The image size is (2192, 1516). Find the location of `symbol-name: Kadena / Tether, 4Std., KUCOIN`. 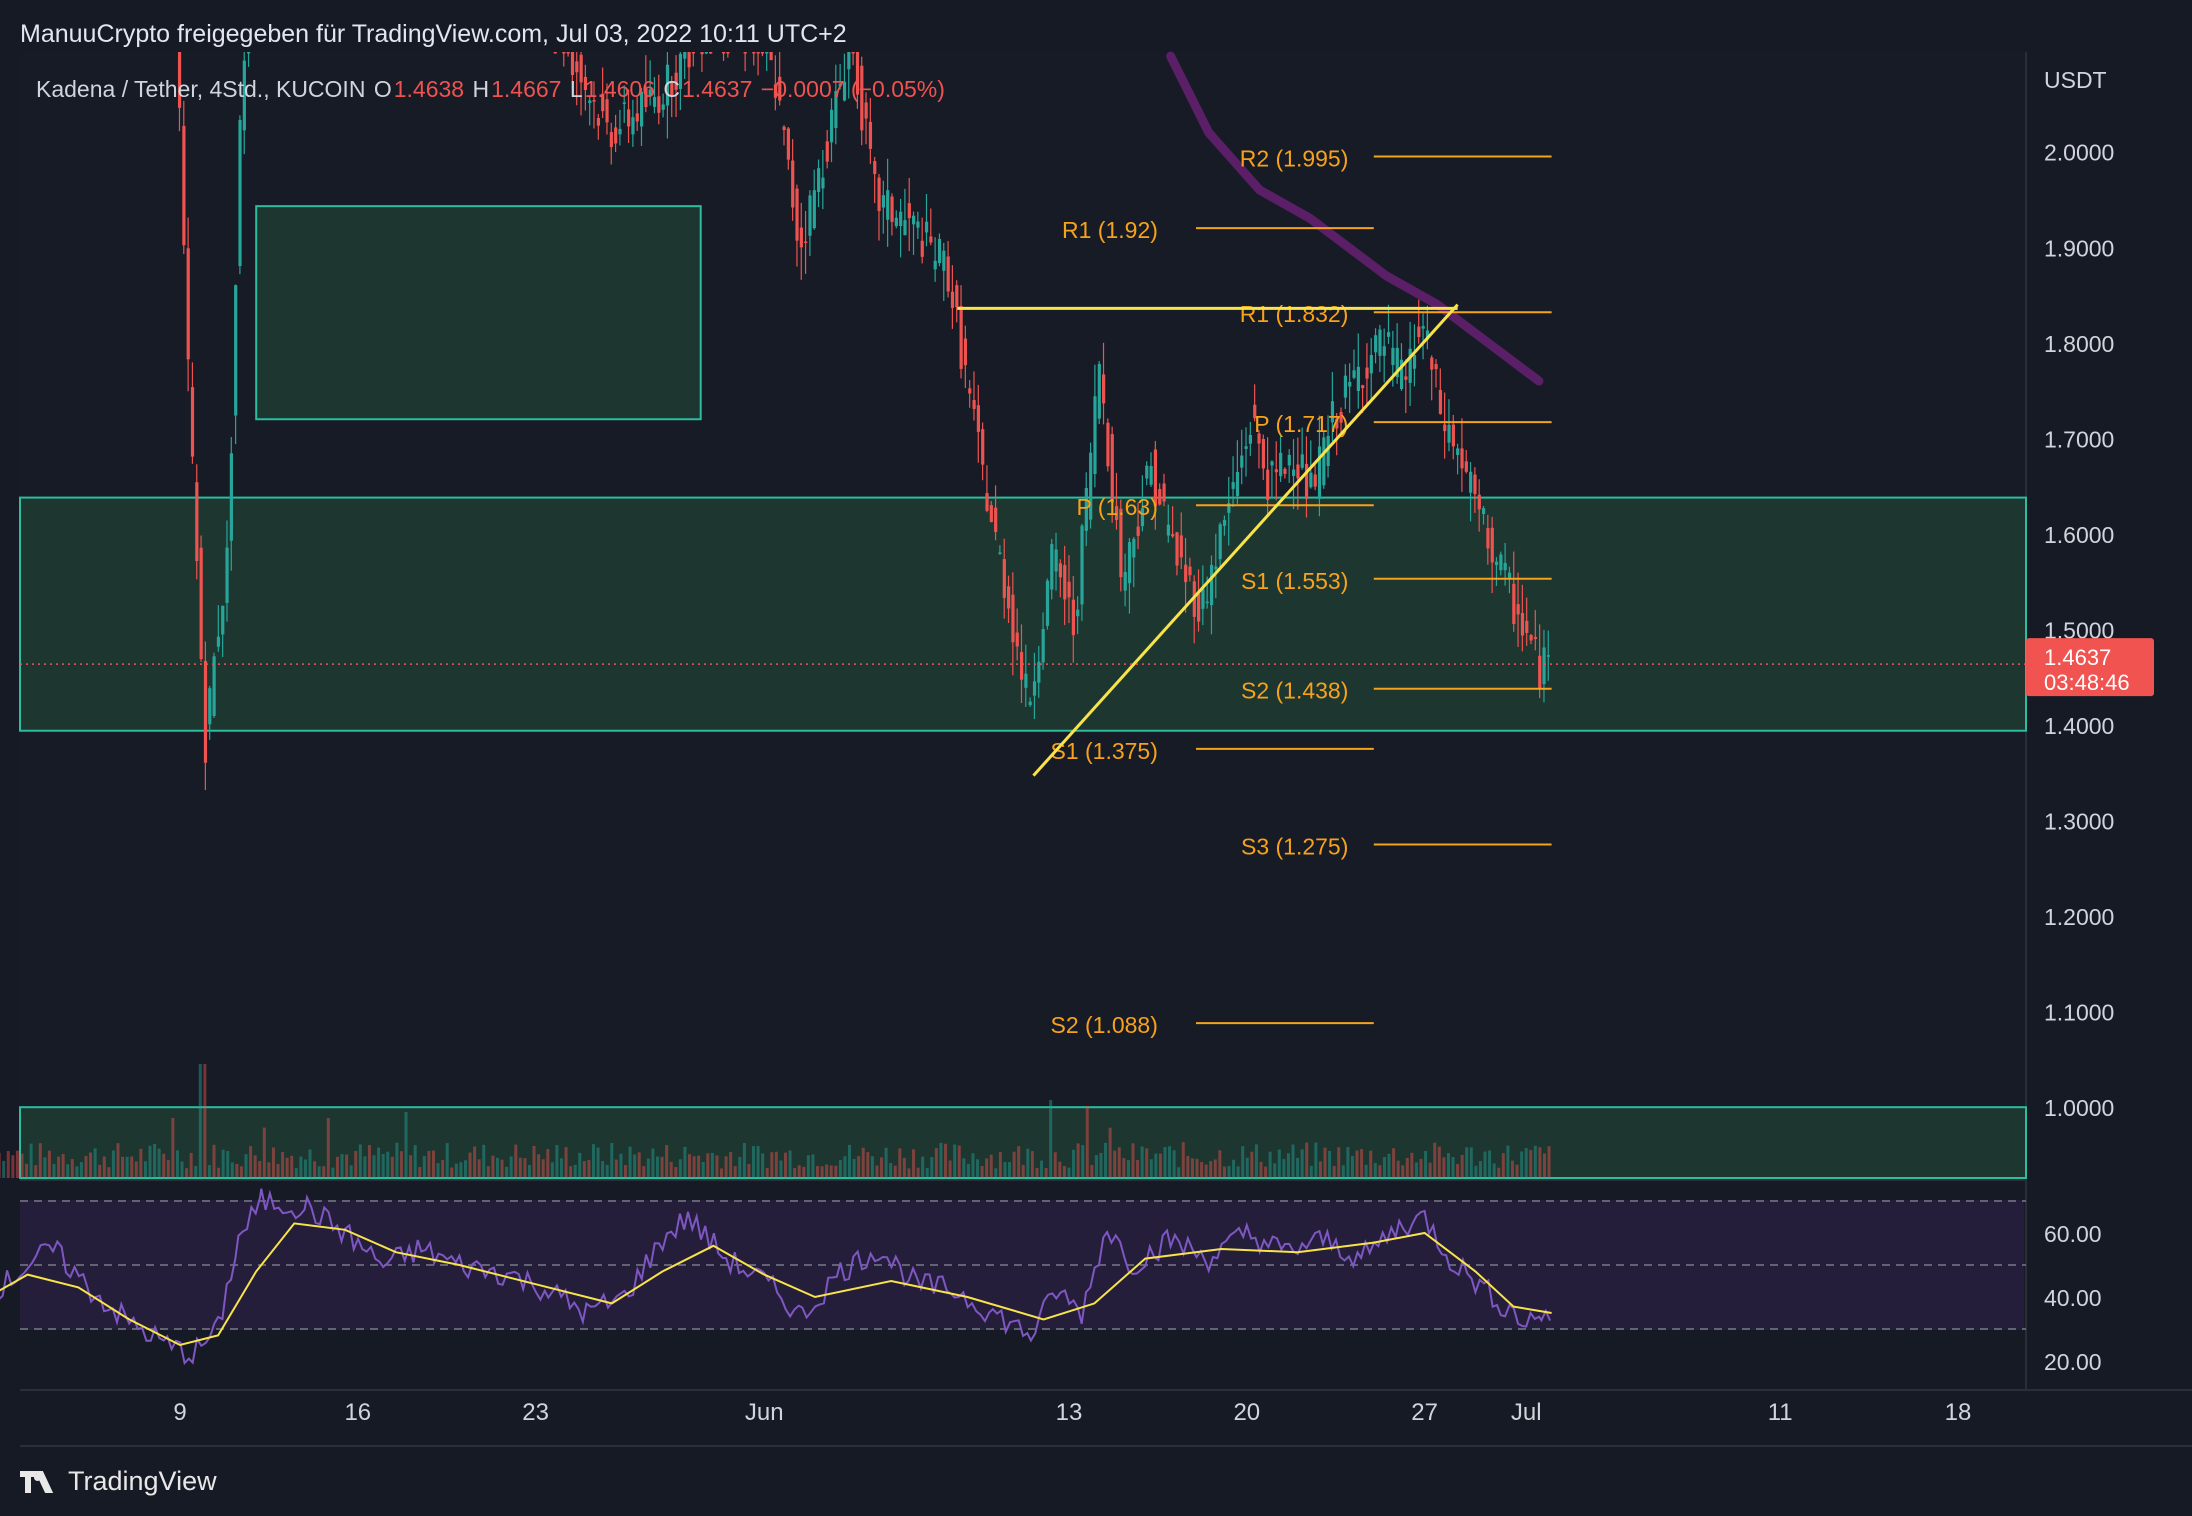

symbol-name: Kadena / Tether, 4Std., KUCOIN is located at coordinates (200, 89).